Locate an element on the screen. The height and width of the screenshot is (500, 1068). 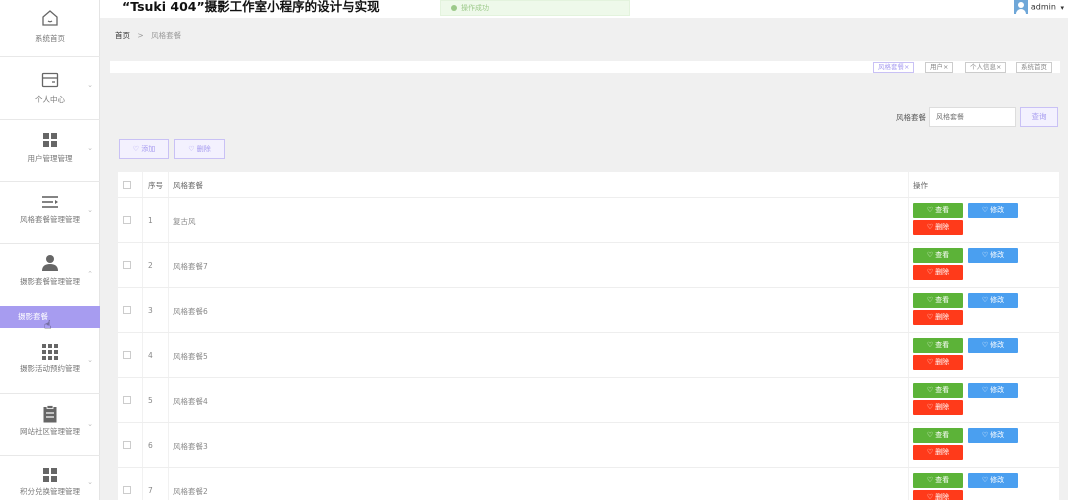
search-button: 查询 is located at coordinates (1039, 117).